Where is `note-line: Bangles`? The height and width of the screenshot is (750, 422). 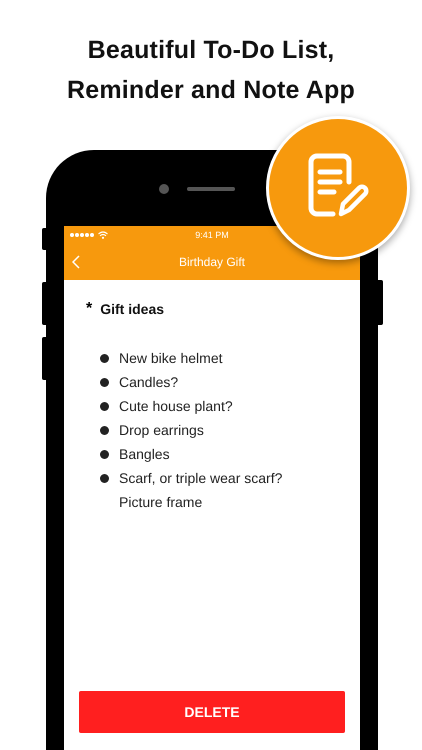 note-line: Bangles is located at coordinates (144, 454).